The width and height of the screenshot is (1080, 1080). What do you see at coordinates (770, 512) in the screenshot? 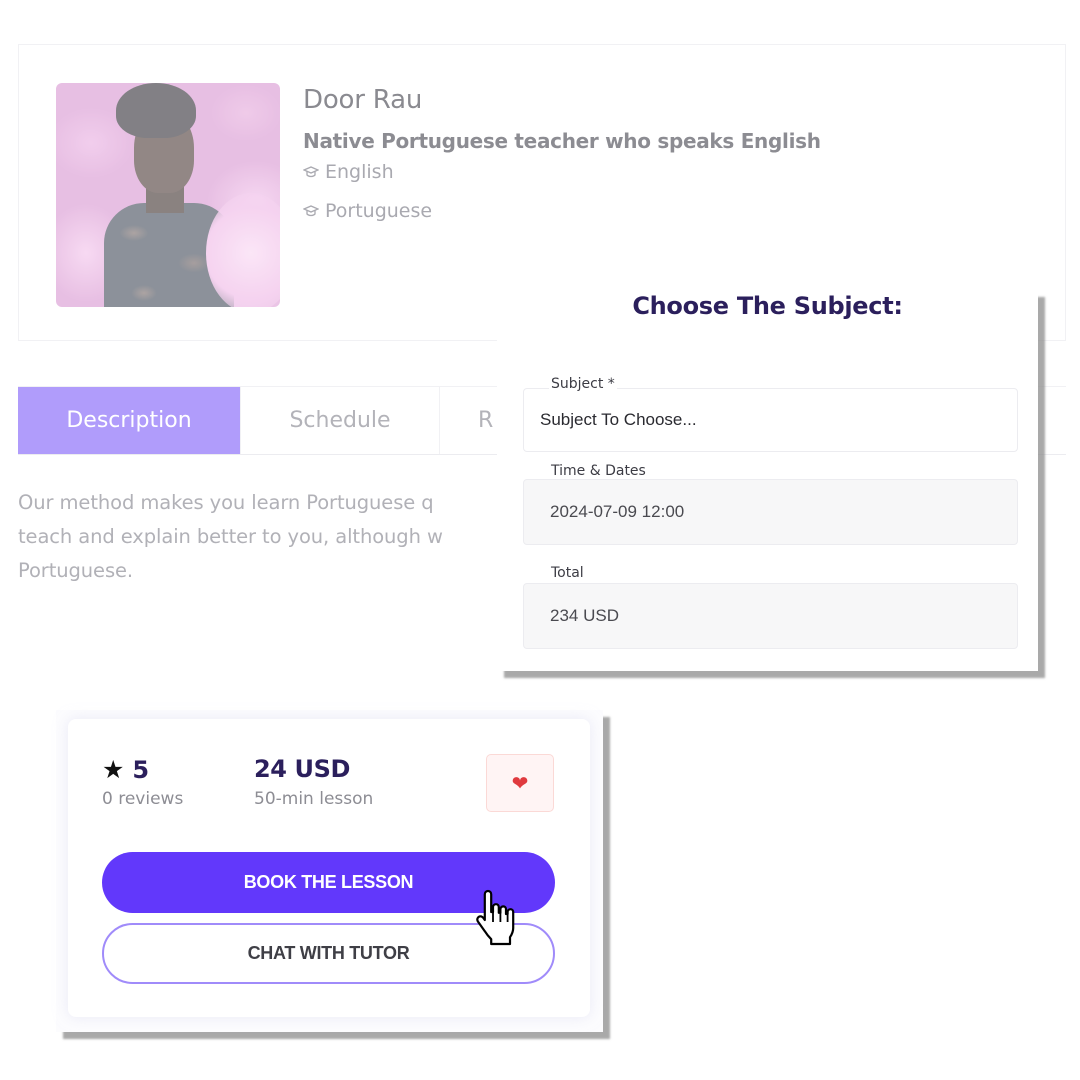
I see `time-dates-field: 2024-07-09 12:00` at bounding box center [770, 512].